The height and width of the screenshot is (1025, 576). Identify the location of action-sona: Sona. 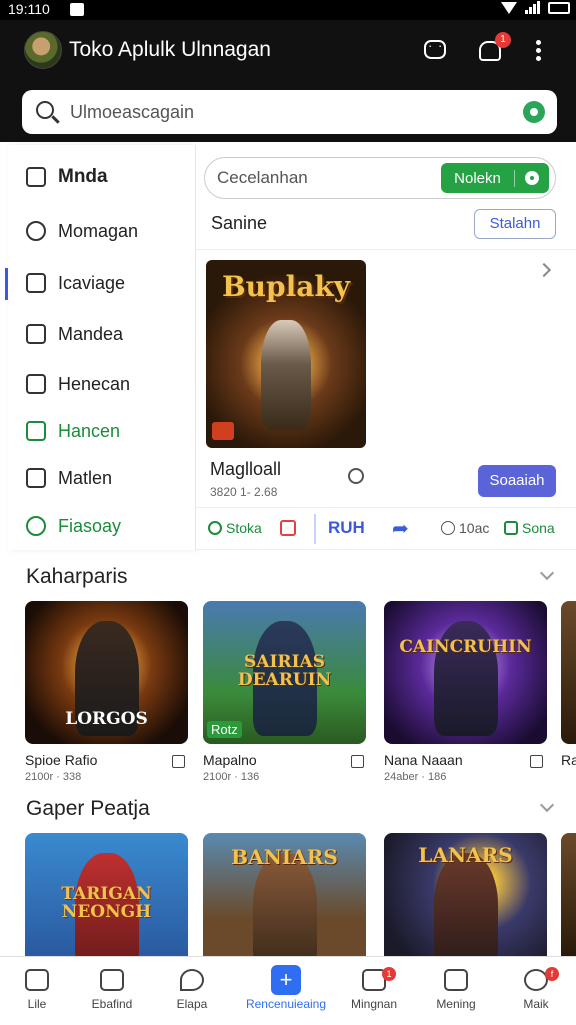
(529, 528).